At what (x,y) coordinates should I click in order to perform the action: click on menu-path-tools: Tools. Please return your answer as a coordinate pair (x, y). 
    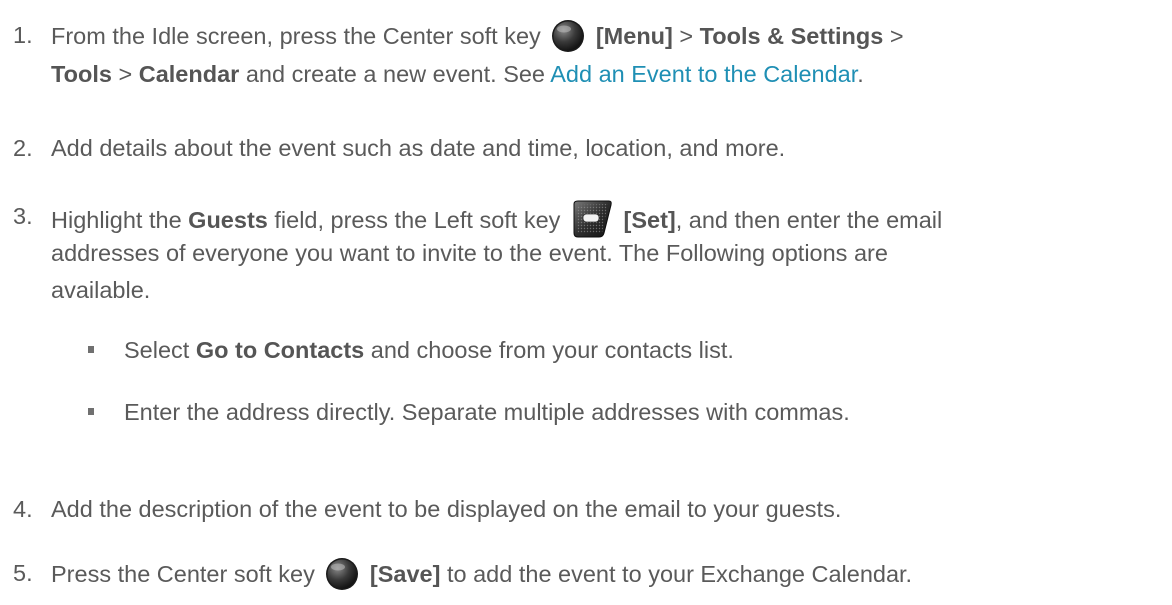
    Looking at the image, I should click on (81, 74).